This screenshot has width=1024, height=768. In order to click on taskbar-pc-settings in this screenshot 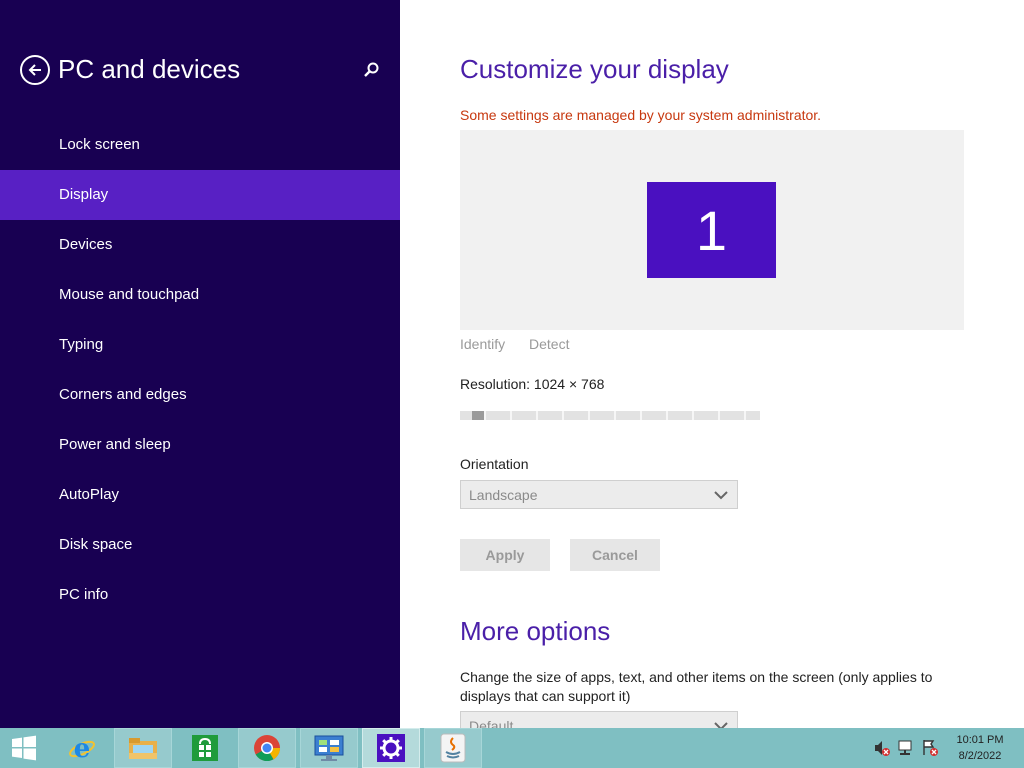, I will do `click(391, 748)`.